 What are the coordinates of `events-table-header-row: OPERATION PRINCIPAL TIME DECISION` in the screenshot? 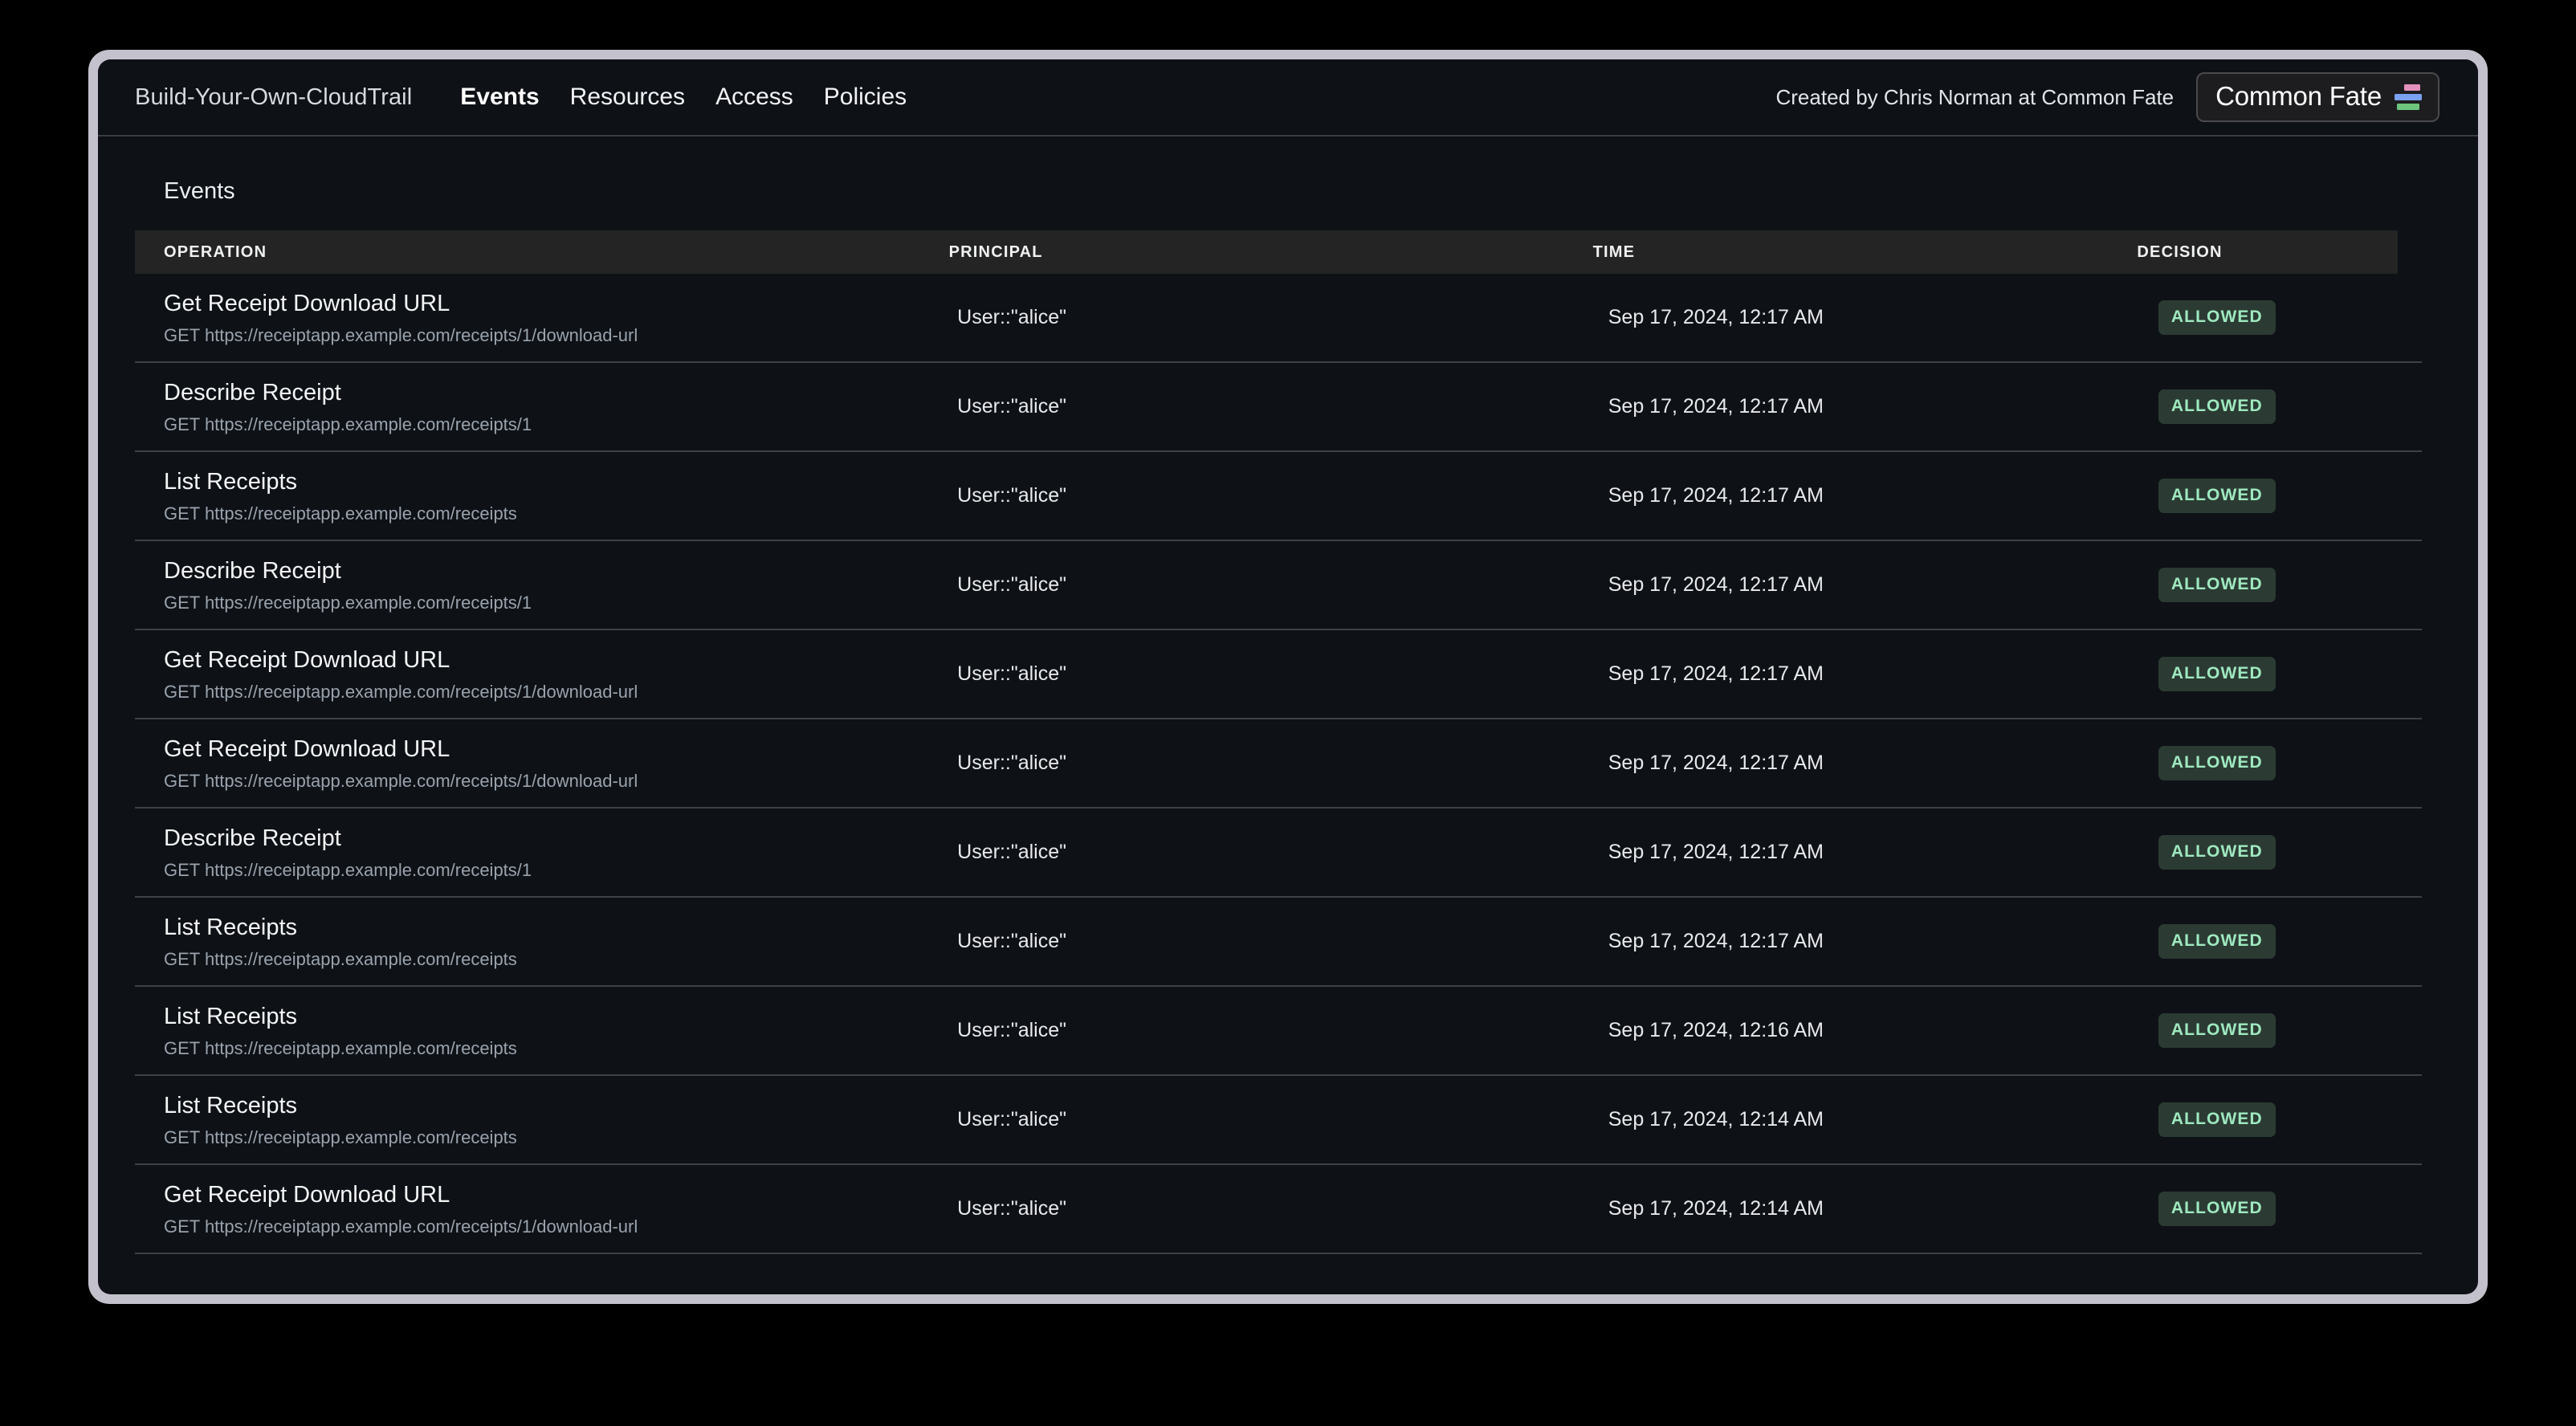 It's located at (1266, 252).